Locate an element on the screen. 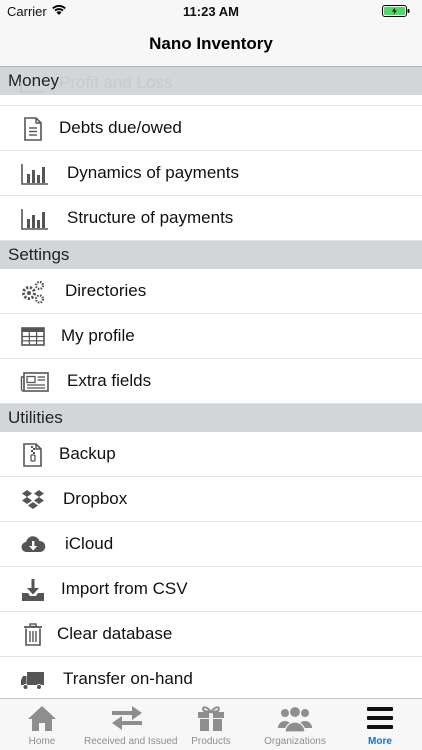 This screenshot has height=750, width=422. dropbox-icon is located at coordinates (33, 499).